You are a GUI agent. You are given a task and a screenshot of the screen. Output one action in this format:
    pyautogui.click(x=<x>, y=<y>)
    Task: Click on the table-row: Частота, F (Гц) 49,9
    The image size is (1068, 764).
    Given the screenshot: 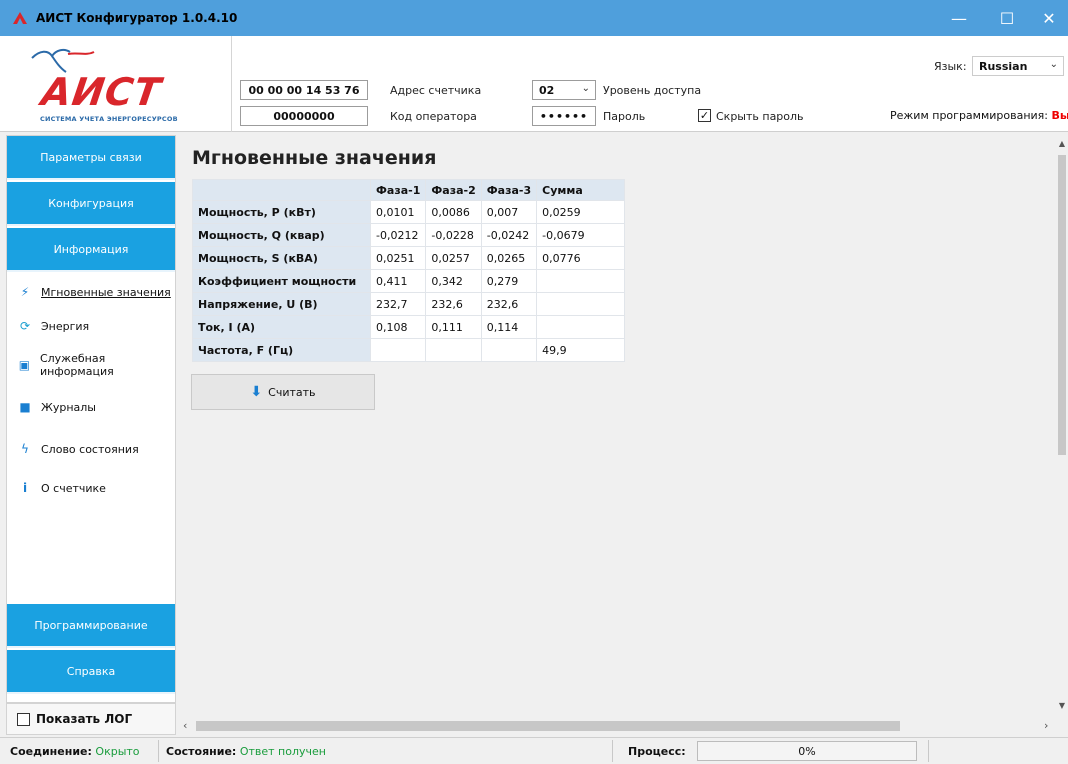 What is the action you would take?
    pyautogui.click(x=409, y=350)
    